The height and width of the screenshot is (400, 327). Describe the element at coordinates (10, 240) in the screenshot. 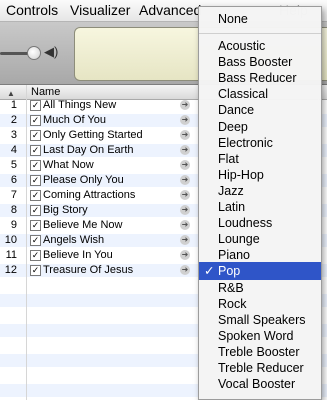

I see `track-number: 10` at that location.